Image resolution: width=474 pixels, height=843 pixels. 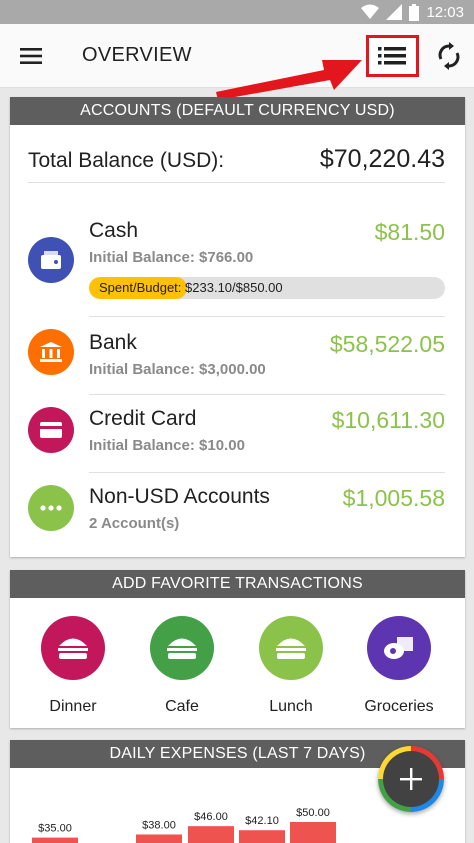 What do you see at coordinates (177, 369) in the screenshot?
I see `account-initial-balance: Initial Balance: $3,000.00` at bounding box center [177, 369].